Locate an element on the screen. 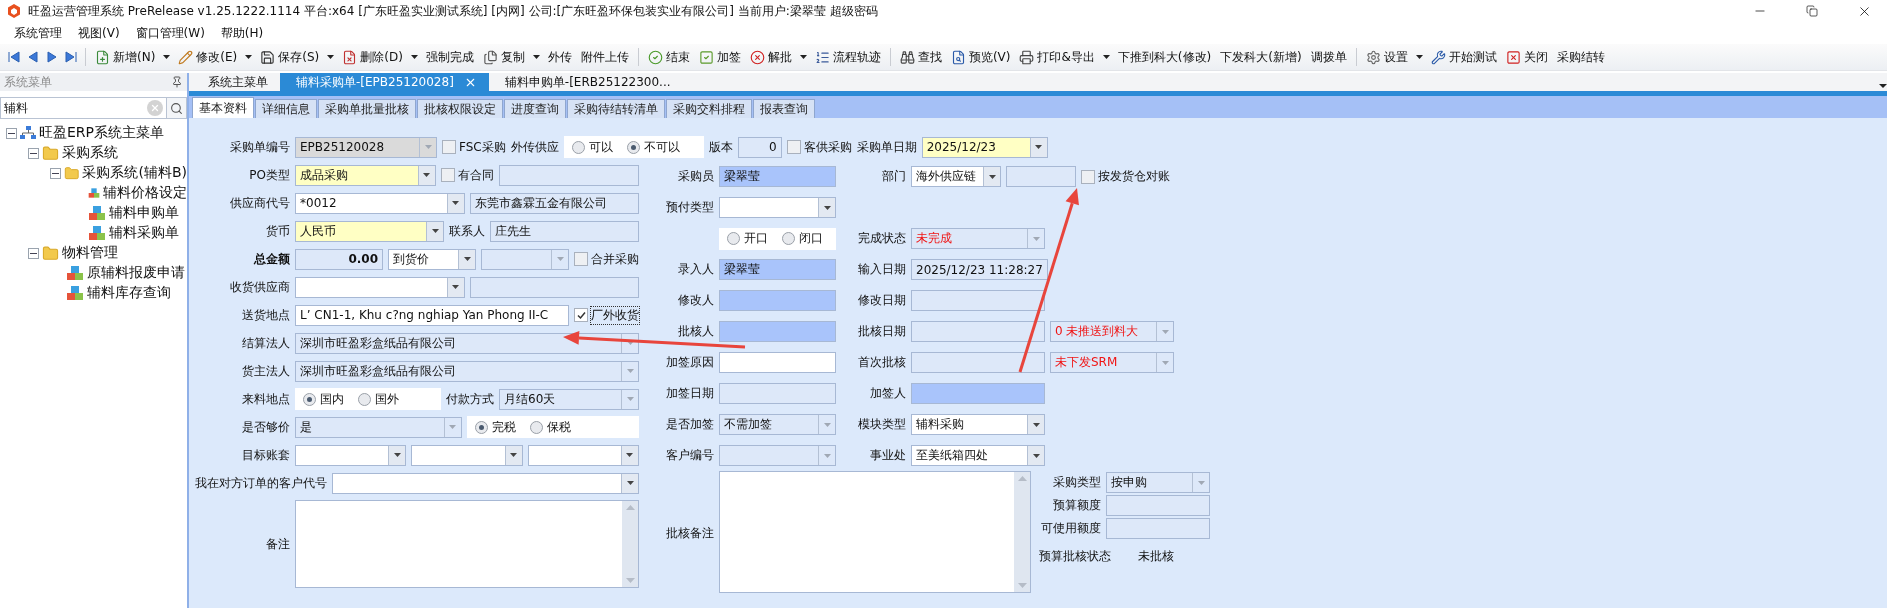 Image resolution: width=1887 pixels, height=608 pixels. menu-item: 系统管理 is located at coordinates (38, 33).